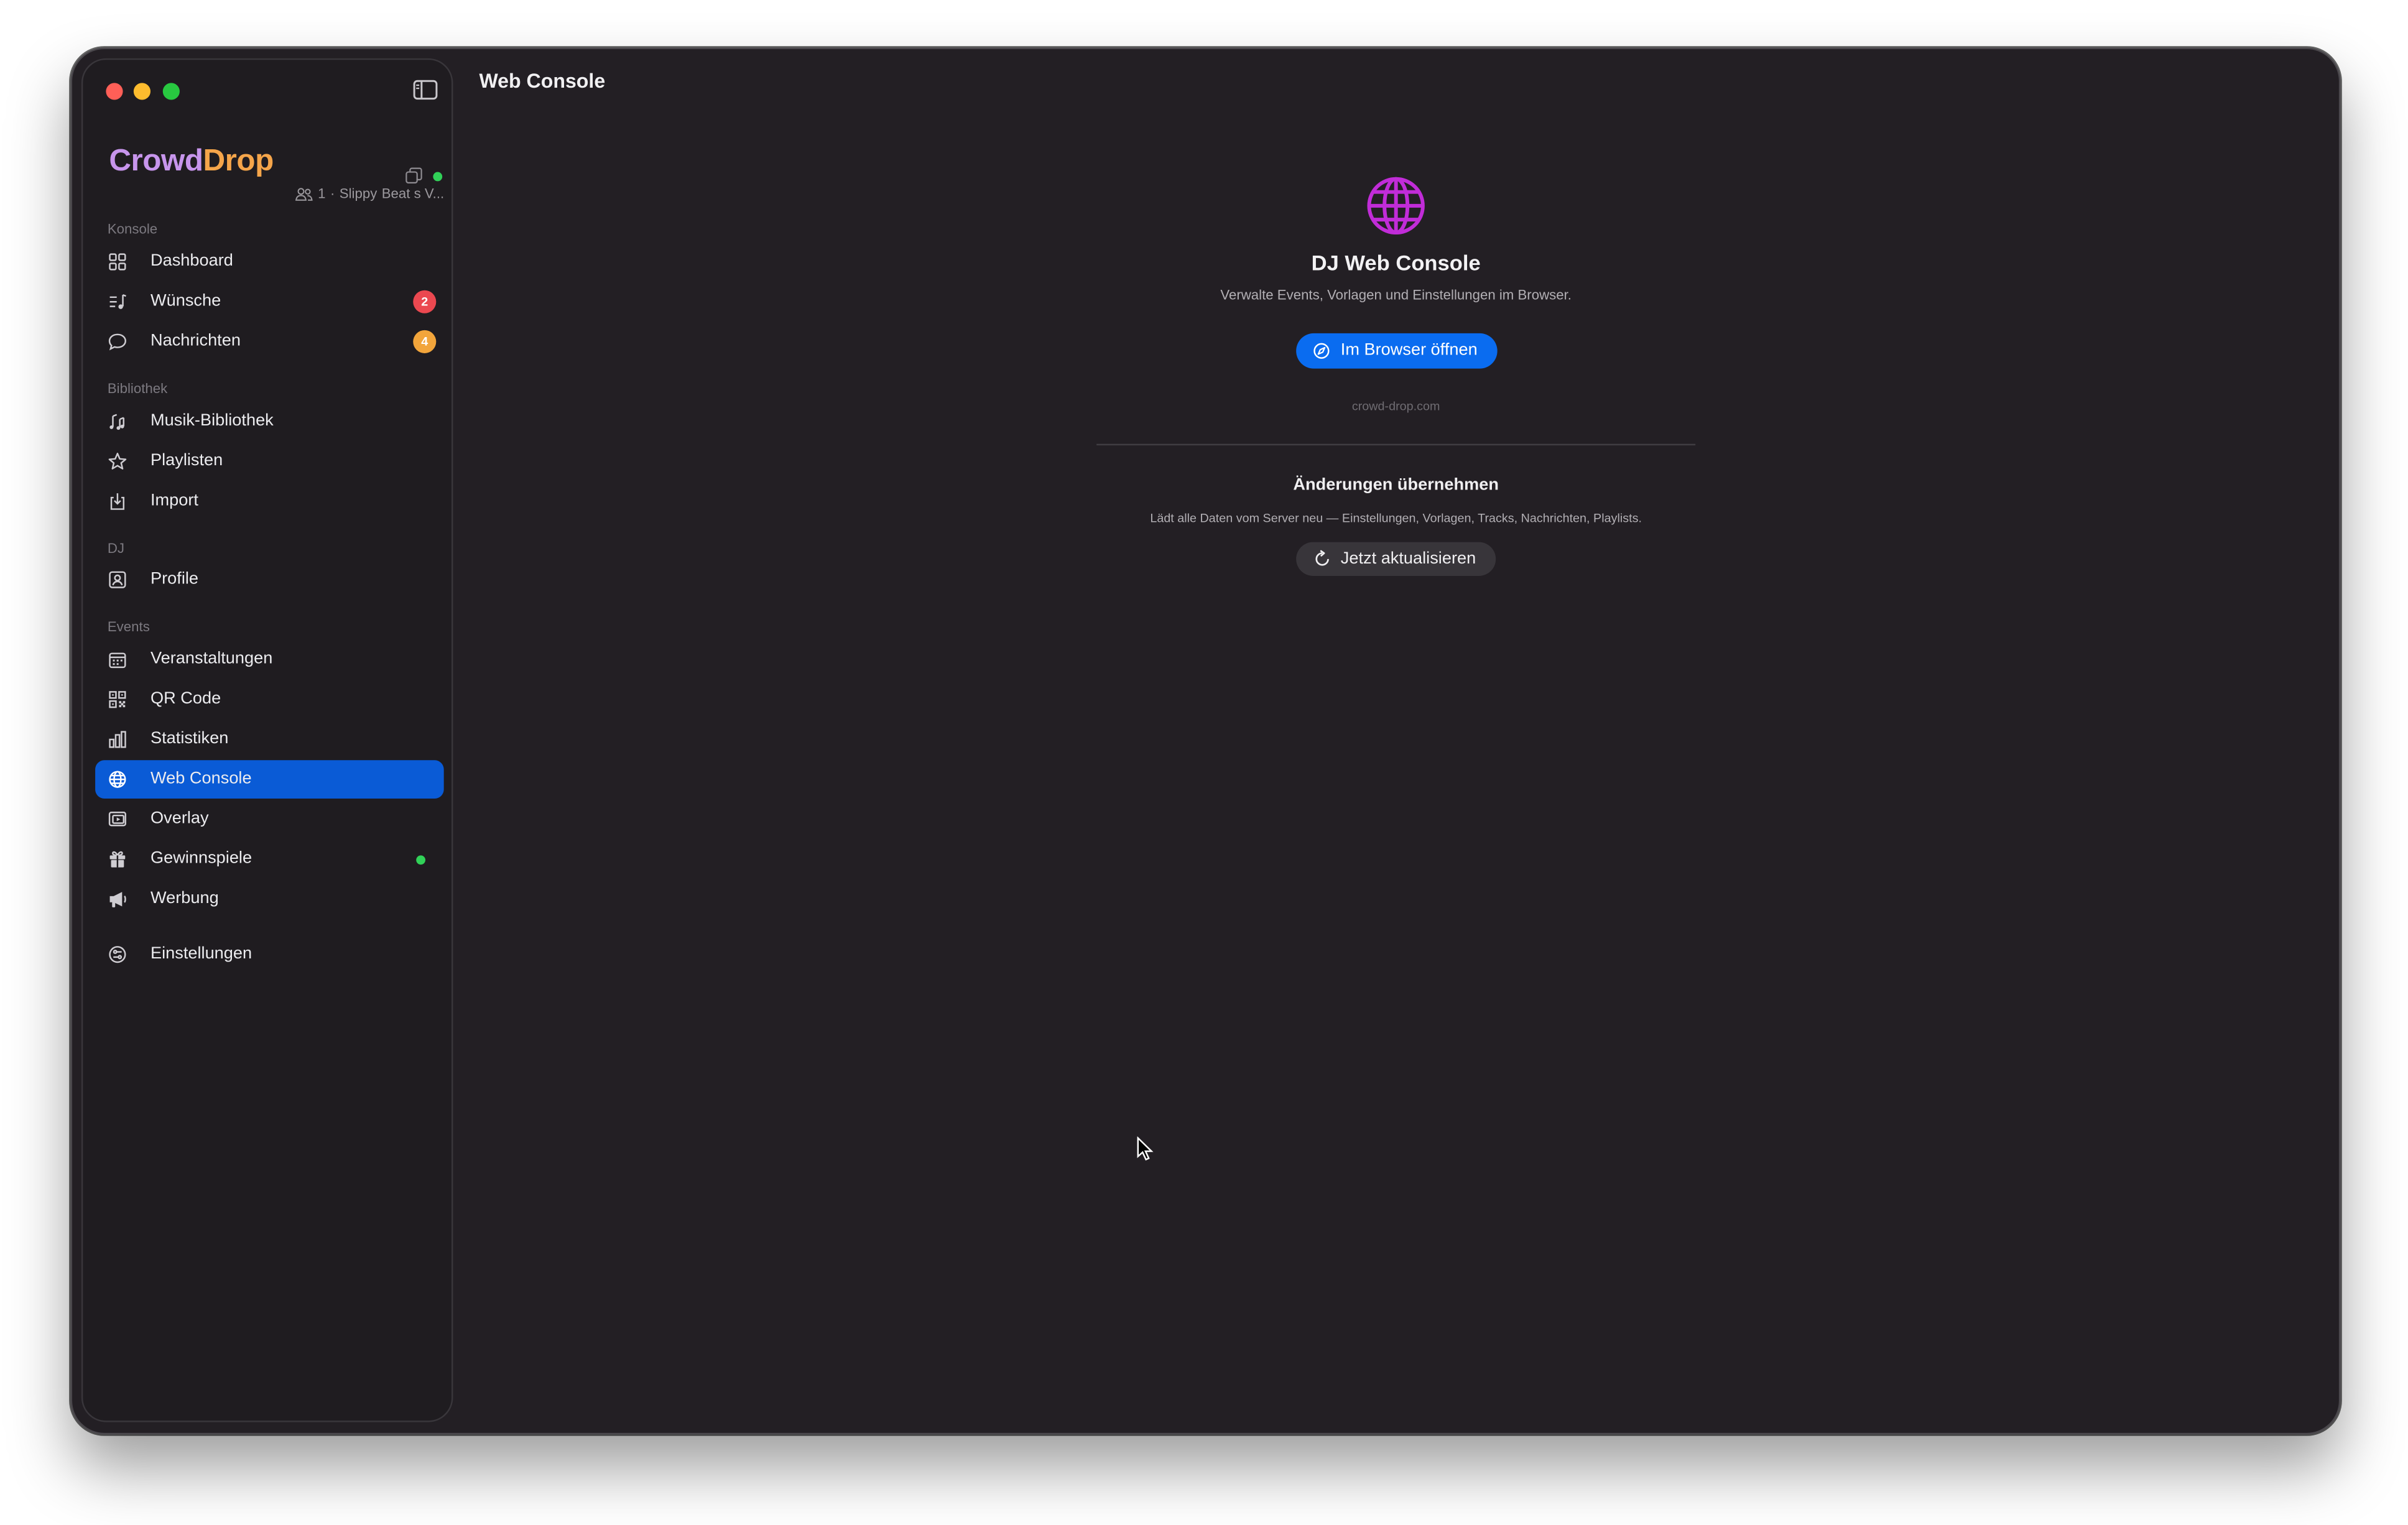  What do you see at coordinates (117, 341) in the screenshot?
I see `chat-bubble-icon` at bounding box center [117, 341].